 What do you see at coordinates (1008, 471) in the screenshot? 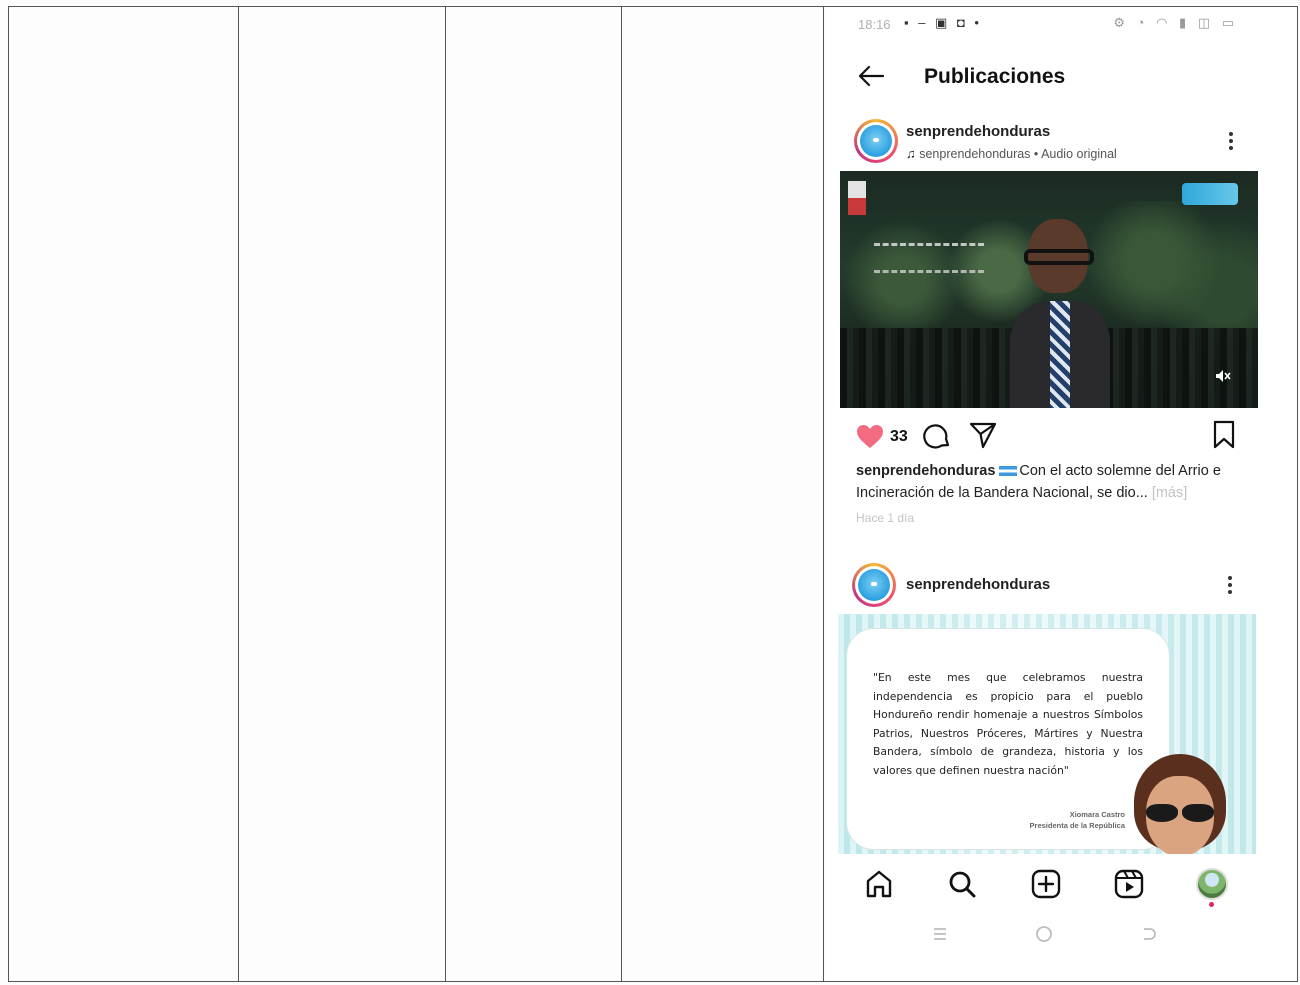
I see `flag-icon` at bounding box center [1008, 471].